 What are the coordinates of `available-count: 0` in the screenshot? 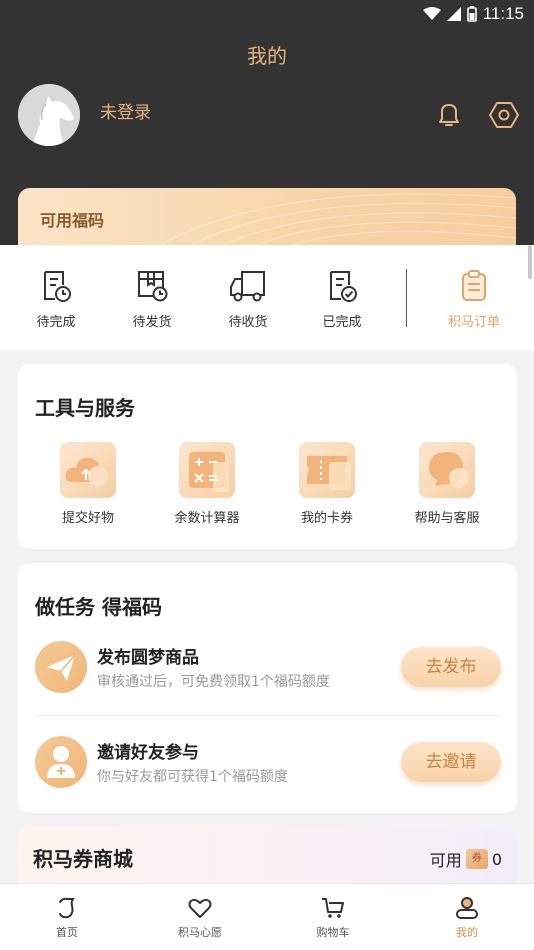 It's located at (496, 859).